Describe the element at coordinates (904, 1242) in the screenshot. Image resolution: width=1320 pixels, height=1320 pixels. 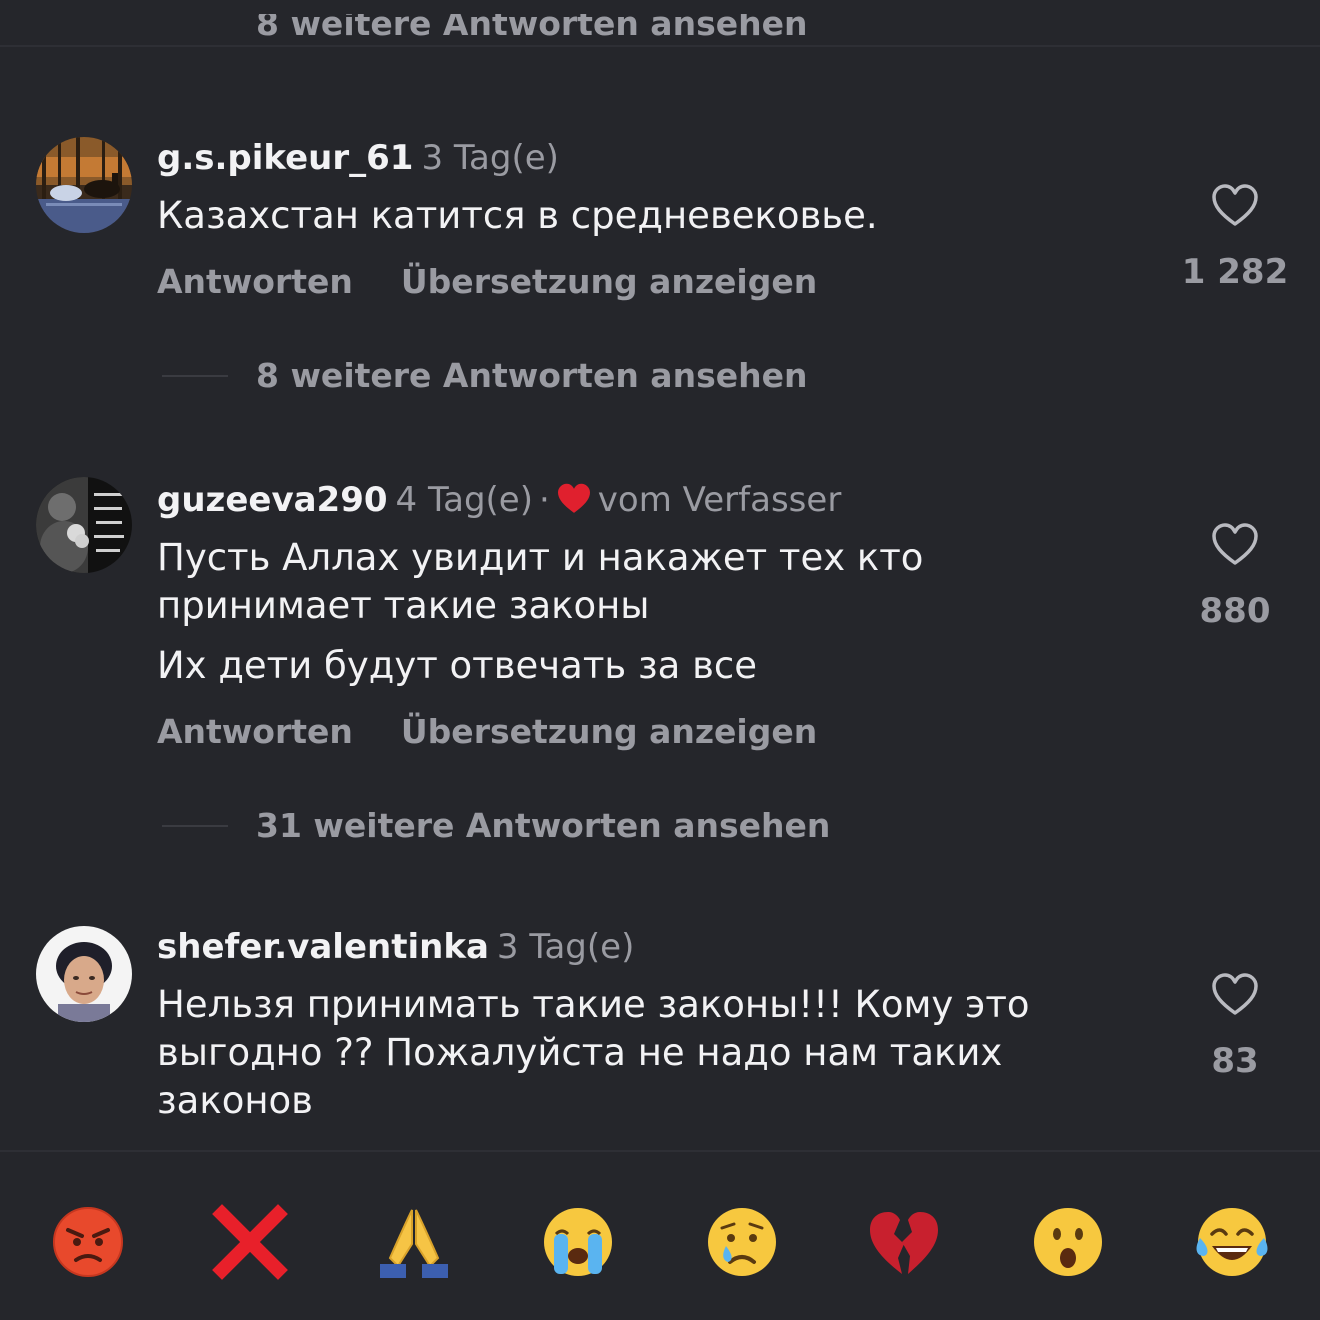
I see `broken-heart-icon` at that location.